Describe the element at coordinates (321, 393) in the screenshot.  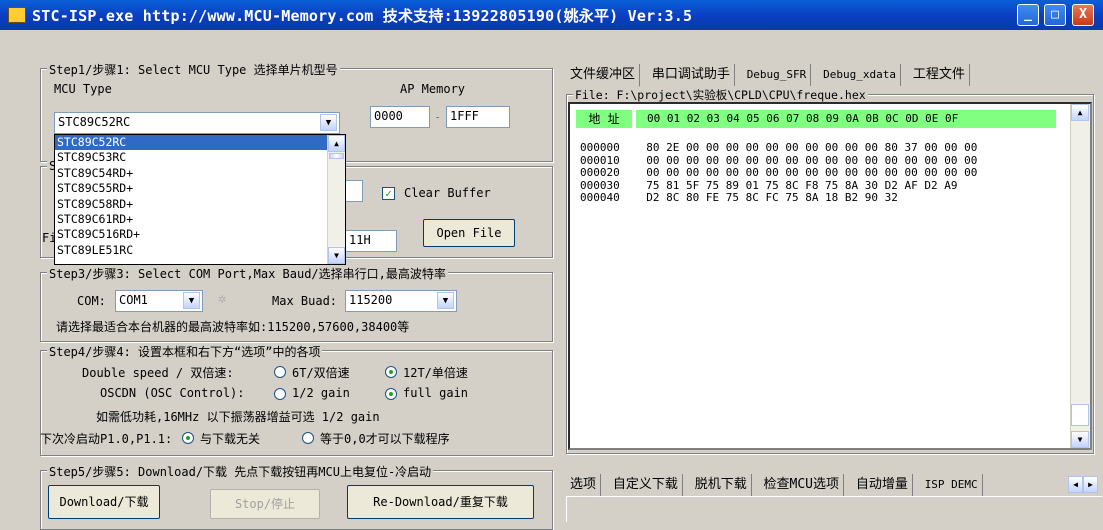
I see `radio-half-gain-label: 1/2 gain` at that location.